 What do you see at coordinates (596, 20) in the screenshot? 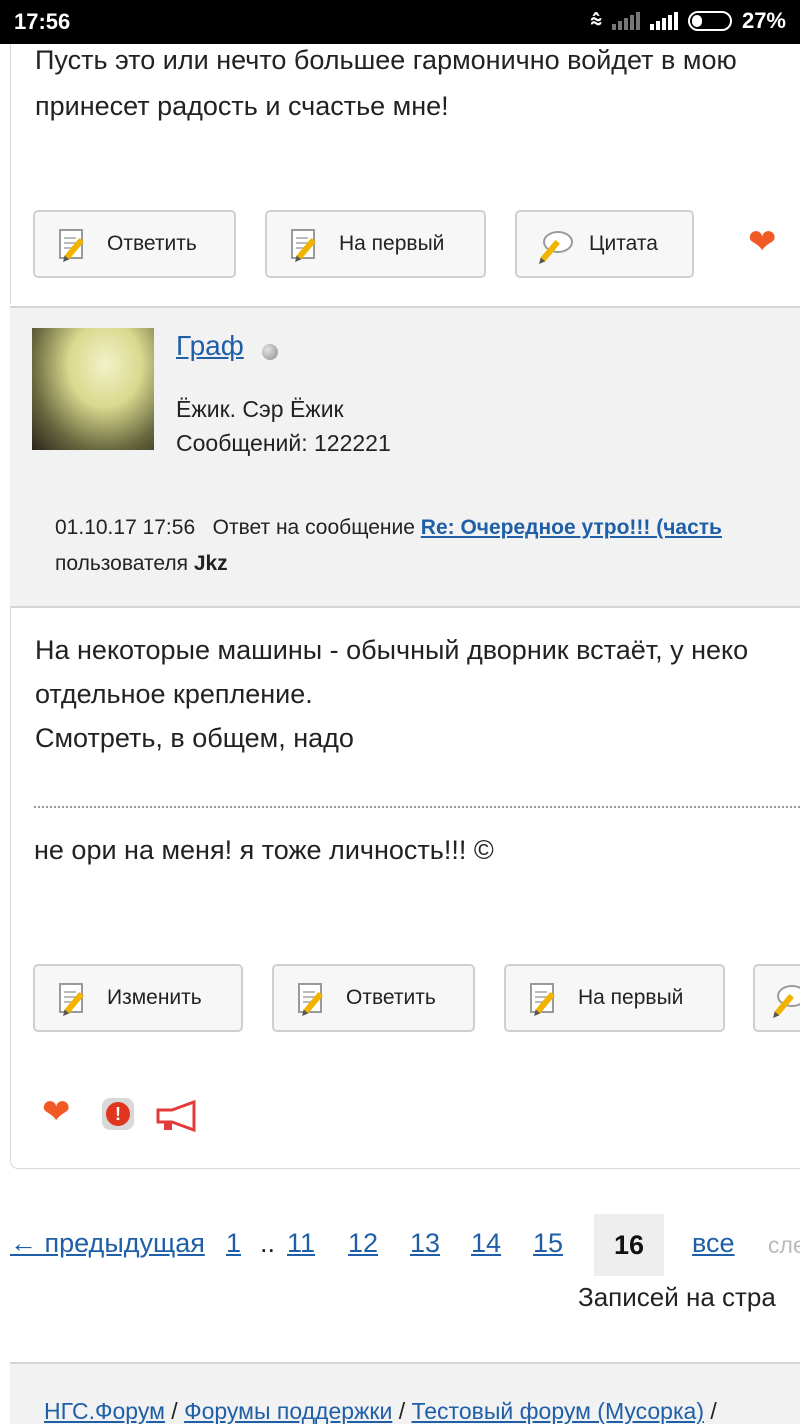
I see `wifi-icon: ⩯` at bounding box center [596, 20].